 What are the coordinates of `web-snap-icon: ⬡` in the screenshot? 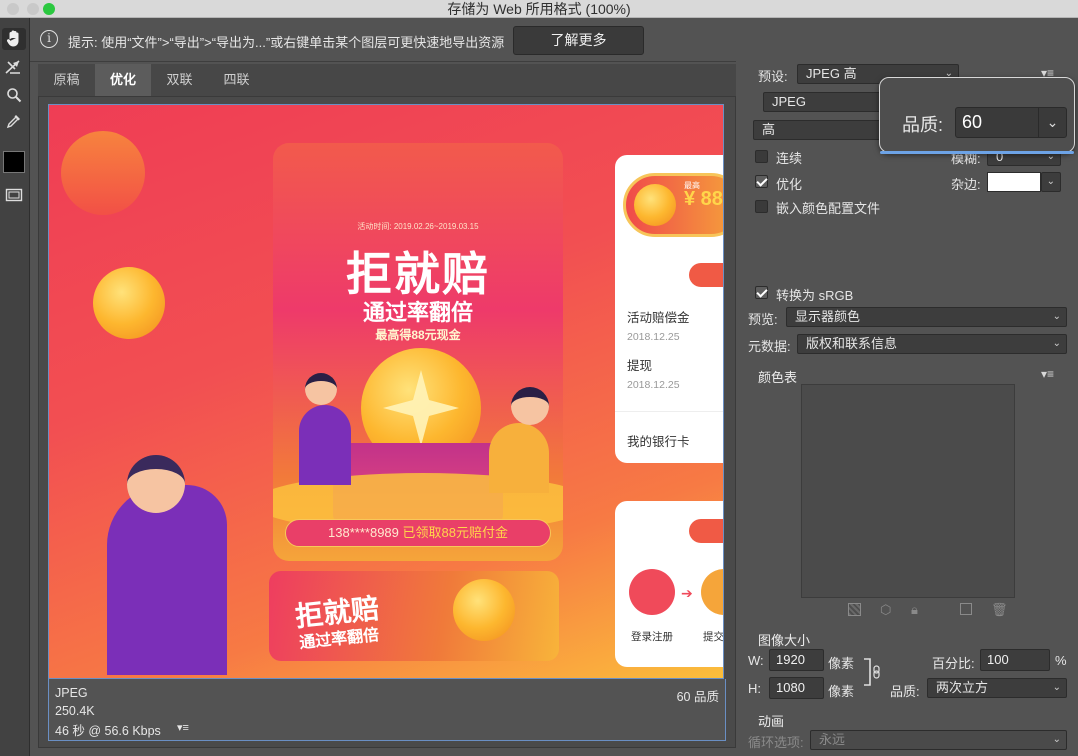 It's located at (885, 610).